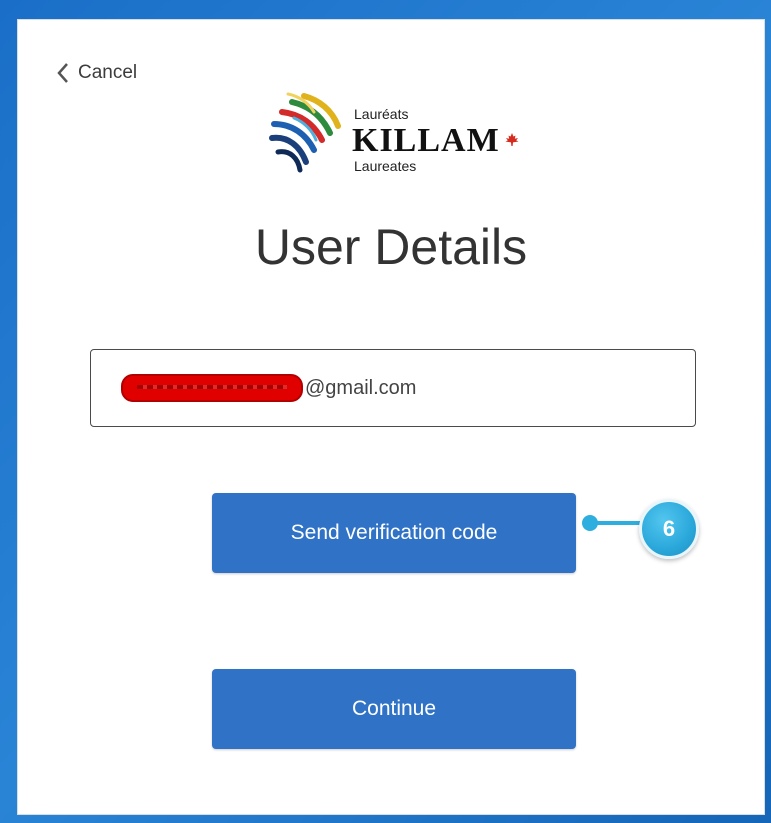 The width and height of the screenshot is (771, 823). Describe the element at coordinates (212, 388) in the screenshot. I see `redaction-mark` at that location.